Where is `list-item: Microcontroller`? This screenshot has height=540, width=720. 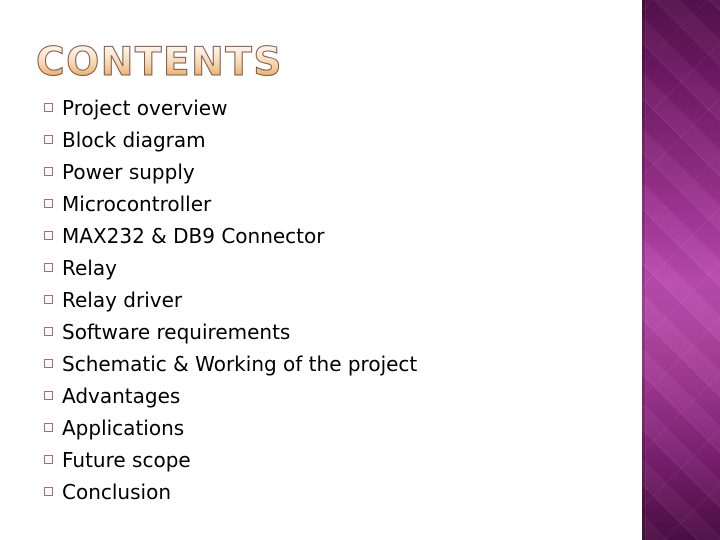 list-item: Microcontroller is located at coordinates (329, 204).